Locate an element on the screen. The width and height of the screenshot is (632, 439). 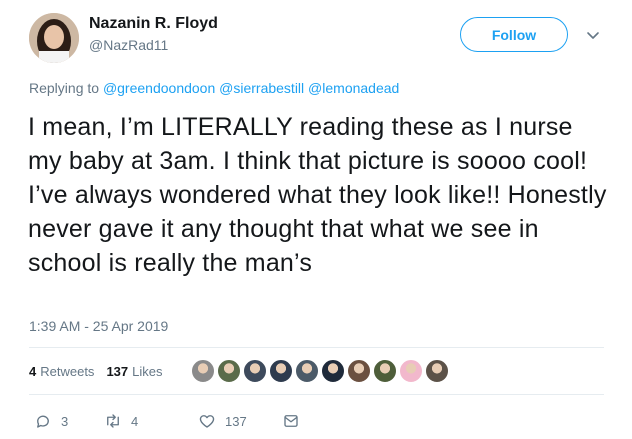
message-icon is located at coordinates (291, 421).